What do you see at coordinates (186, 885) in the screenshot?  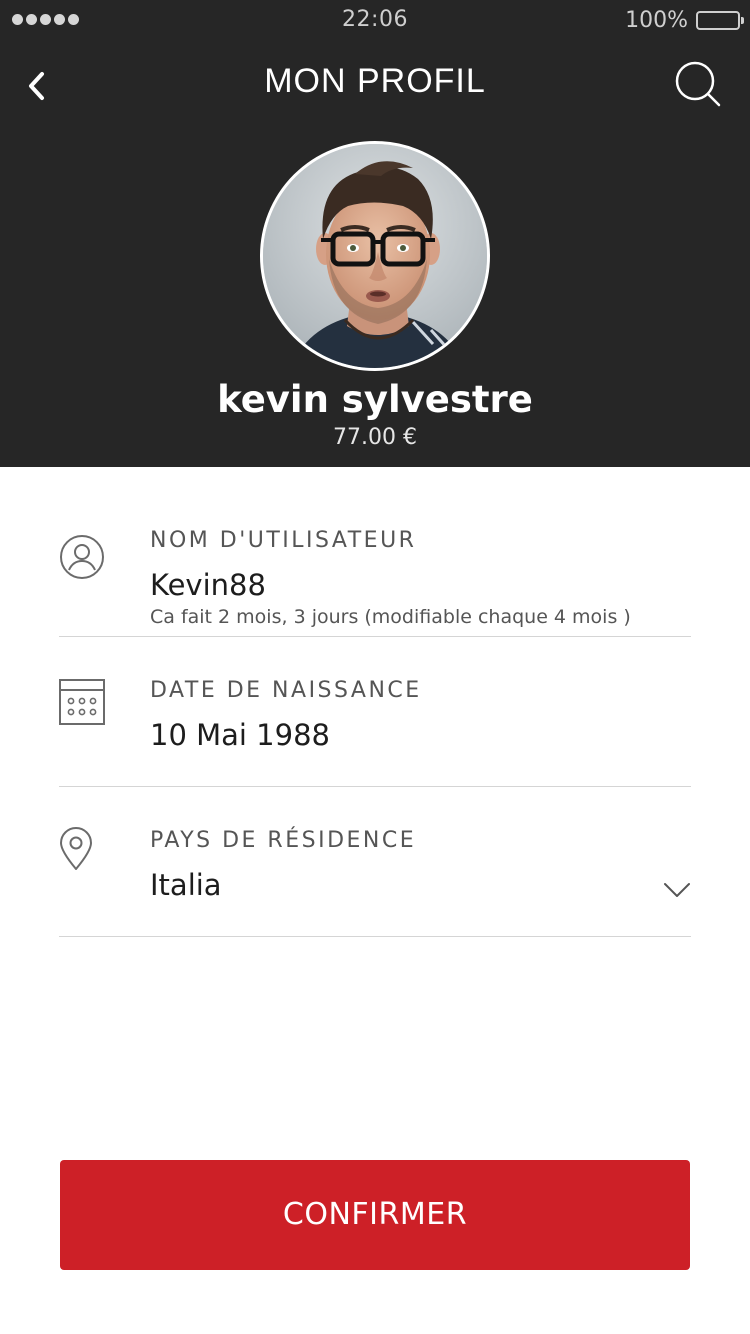 I see `country-value: Italia` at bounding box center [186, 885].